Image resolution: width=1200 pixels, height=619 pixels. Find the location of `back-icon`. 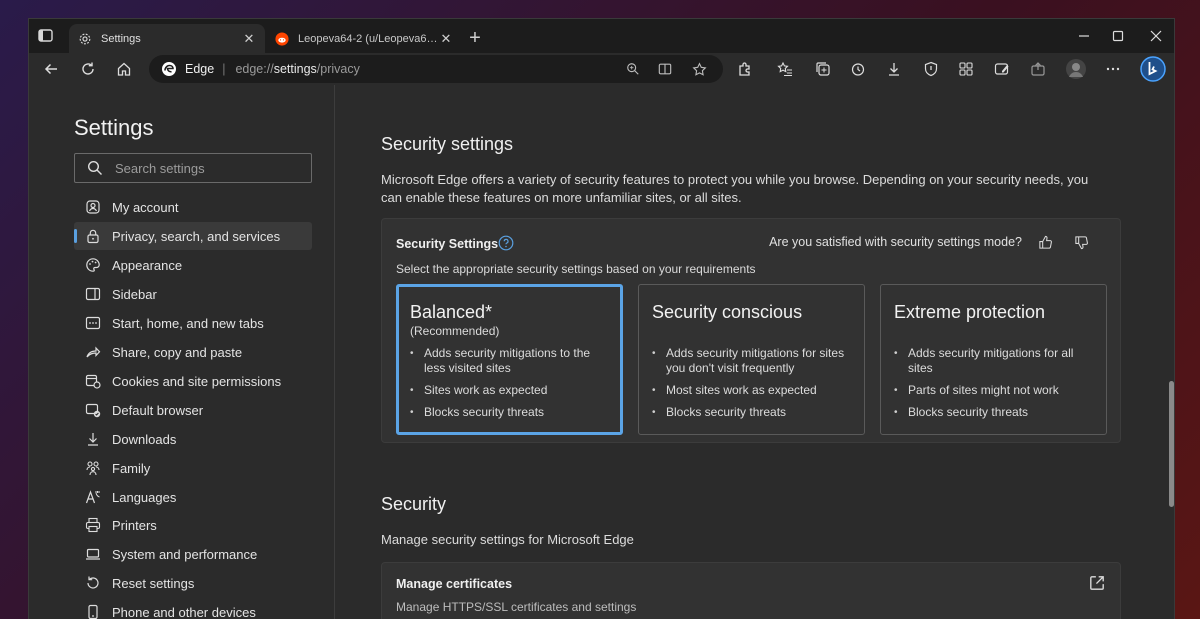

back-icon is located at coordinates (51, 69).